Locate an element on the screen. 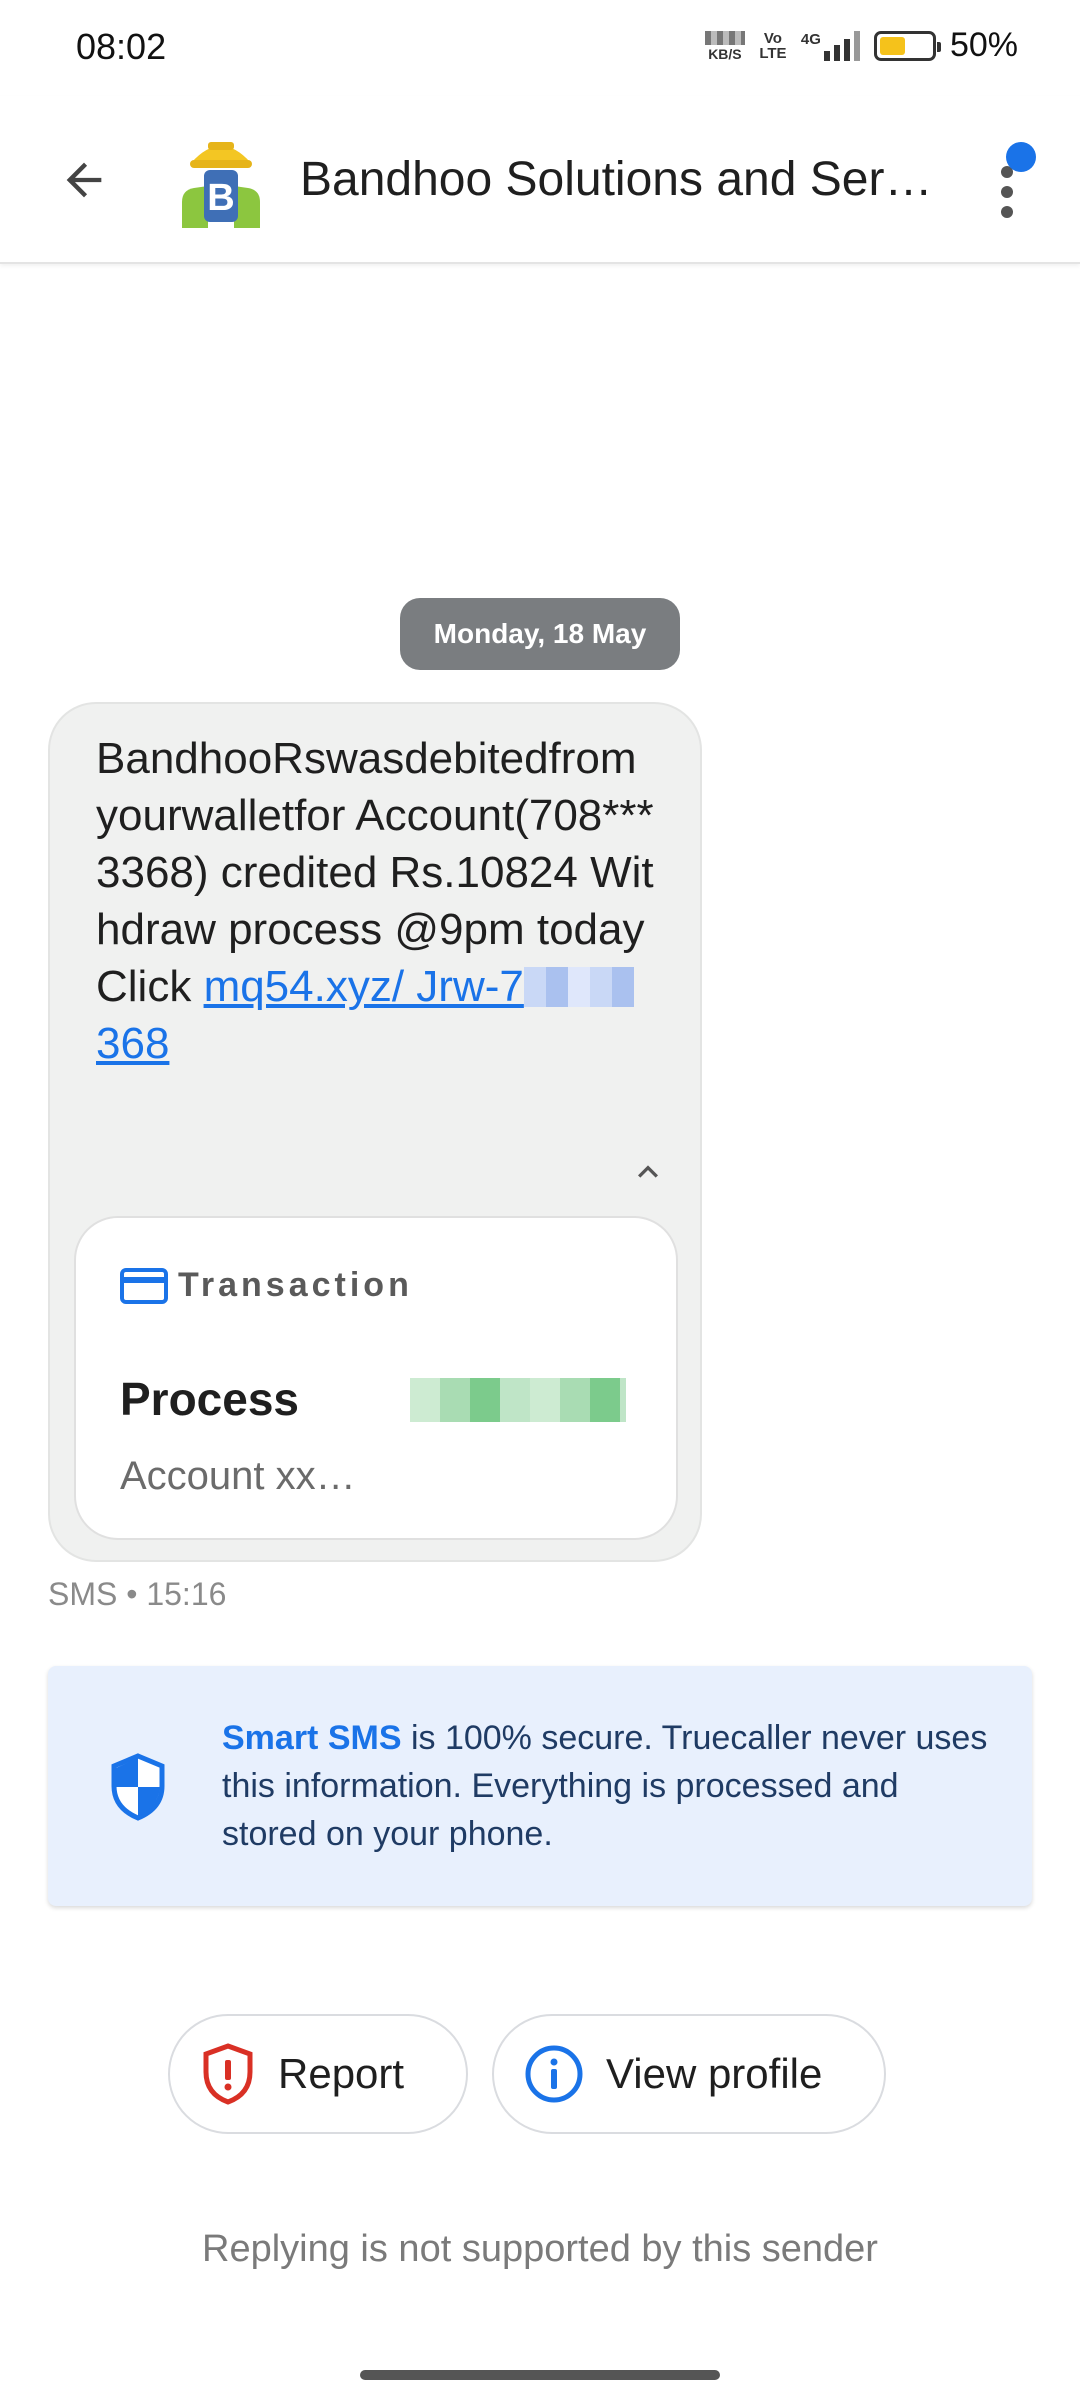 Image resolution: width=1080 pixels, height=2400 pixels. battery-percent: 50% is located at coordinates (983, 45).